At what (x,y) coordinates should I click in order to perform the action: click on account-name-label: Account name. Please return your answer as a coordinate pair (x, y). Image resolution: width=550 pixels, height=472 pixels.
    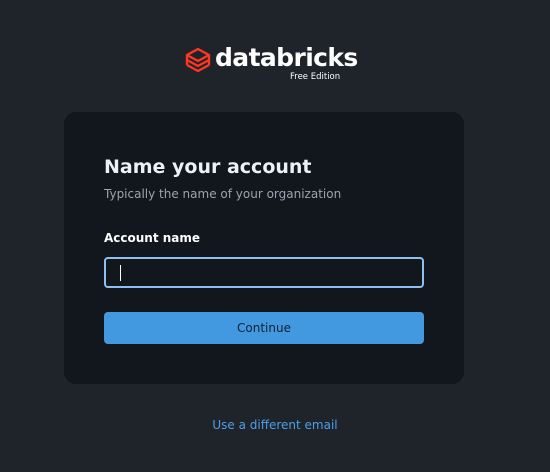
    Looking at the image, I should click on (152, 238).